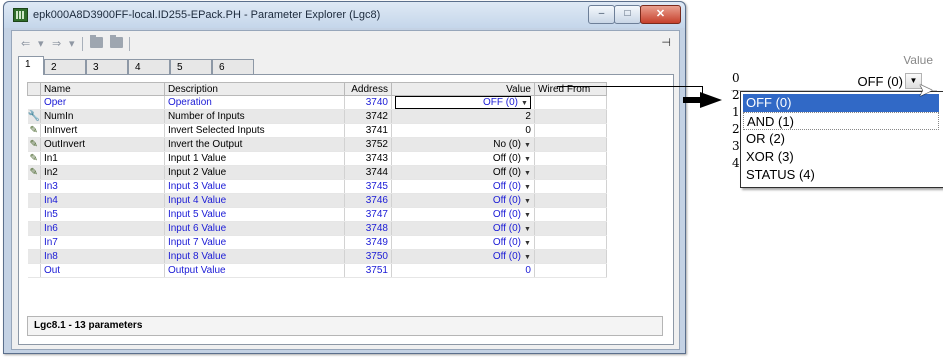 Image resolution: width=943 pixels, height=358 pixels. I want to click on address-cell: 3741, so click(368, 130).